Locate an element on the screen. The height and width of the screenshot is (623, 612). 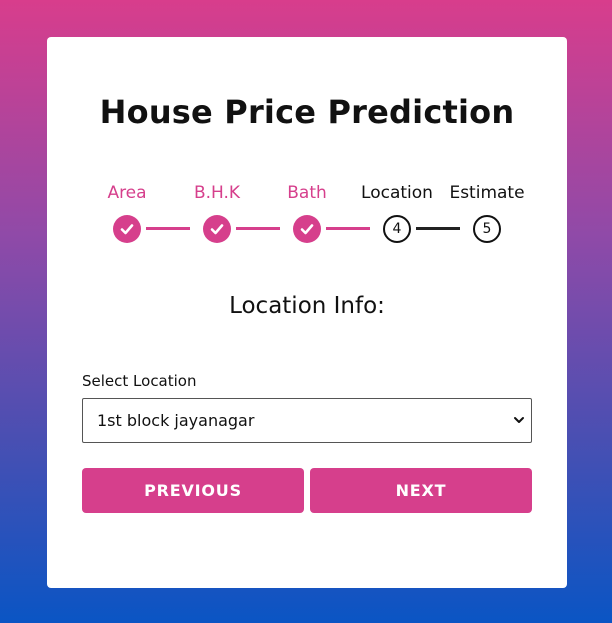
step-label-bath: Bath is located at coordinates (307, 193).